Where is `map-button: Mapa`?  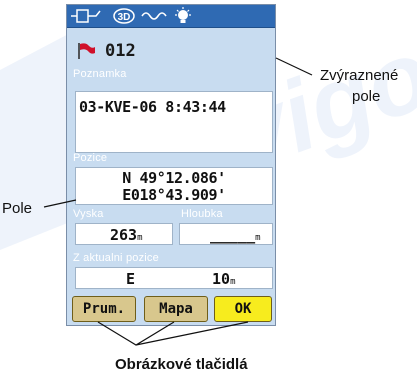 map-button: Mapa is located at coordinates (176, 309).